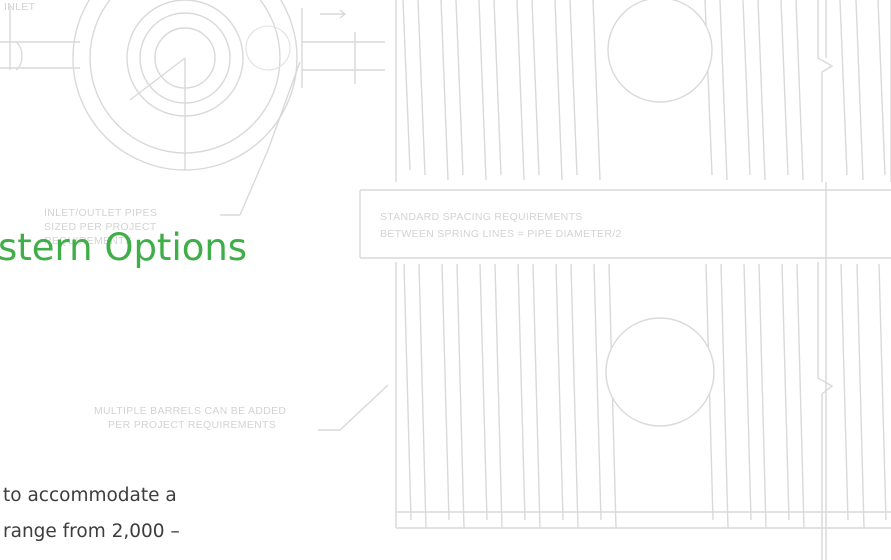 This screenshot has width=891, height=560. I want to click on barrels-note-line-2: PER PROJECT REQUIREMENTS, so click(192, 425).